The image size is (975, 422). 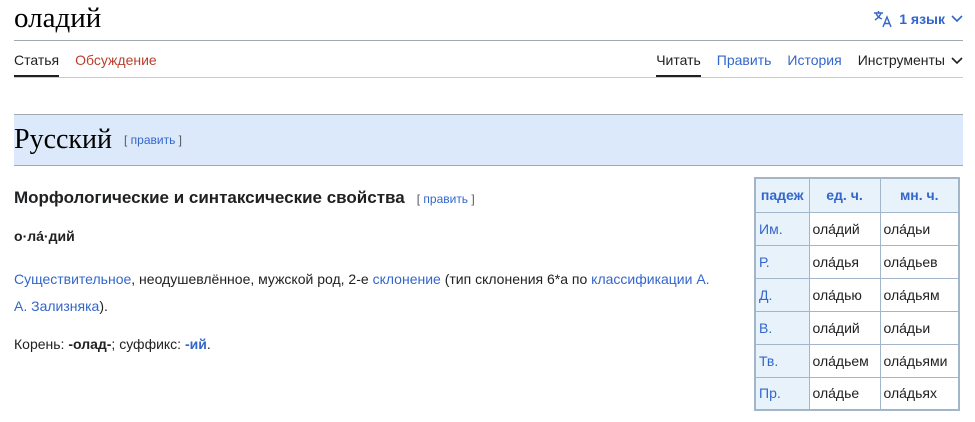 I want to click on table-cell: ола́дья, so click(x=844, y=261).